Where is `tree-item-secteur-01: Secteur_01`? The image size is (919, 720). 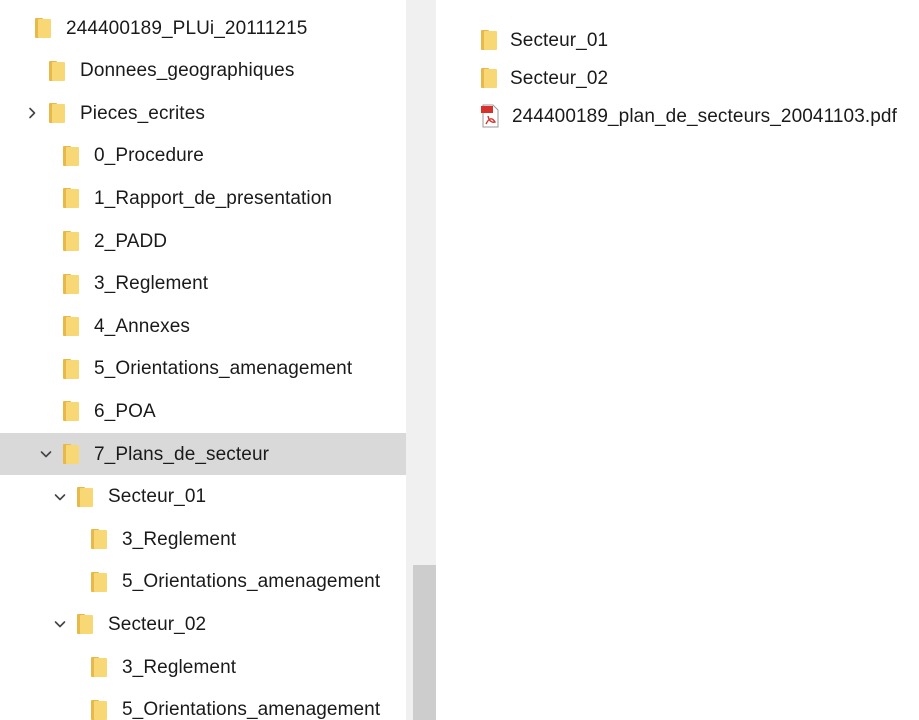 tree-item-secteur-01: Secteur_01 is located at coordinates (203, 497).